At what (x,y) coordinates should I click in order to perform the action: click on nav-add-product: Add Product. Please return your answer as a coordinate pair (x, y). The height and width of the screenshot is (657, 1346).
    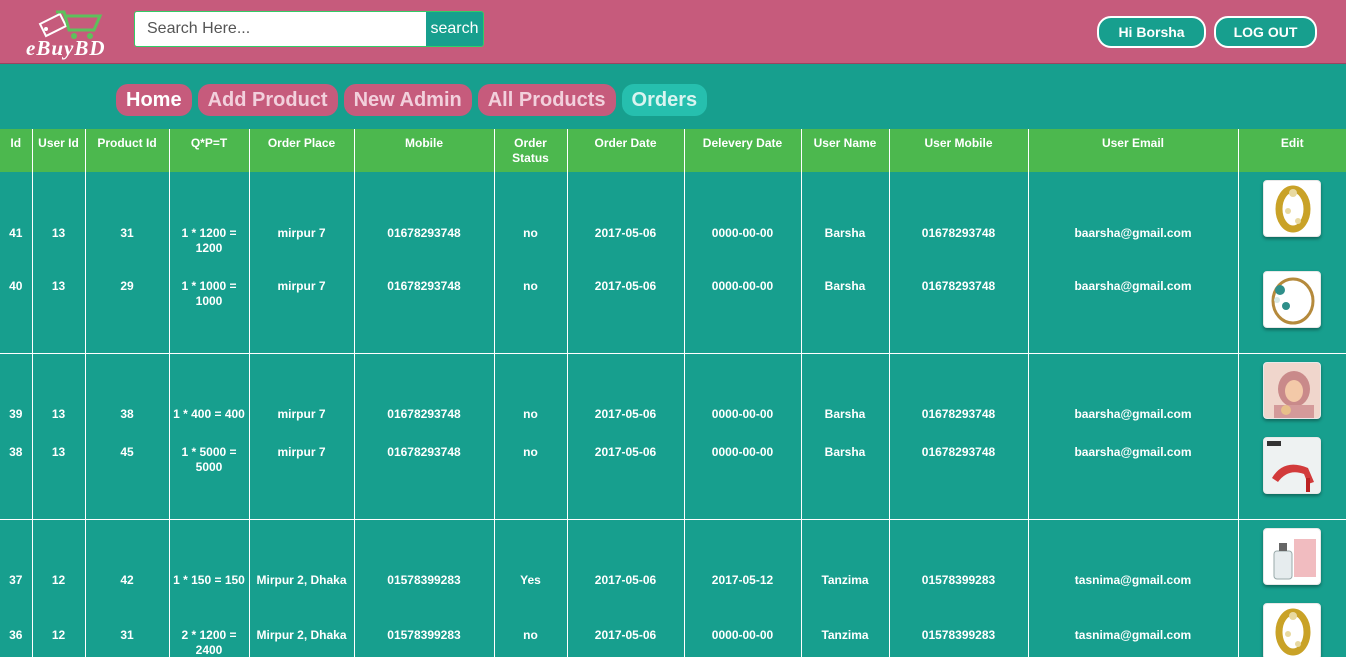
    Looking at the image, I should click on (267, 100).